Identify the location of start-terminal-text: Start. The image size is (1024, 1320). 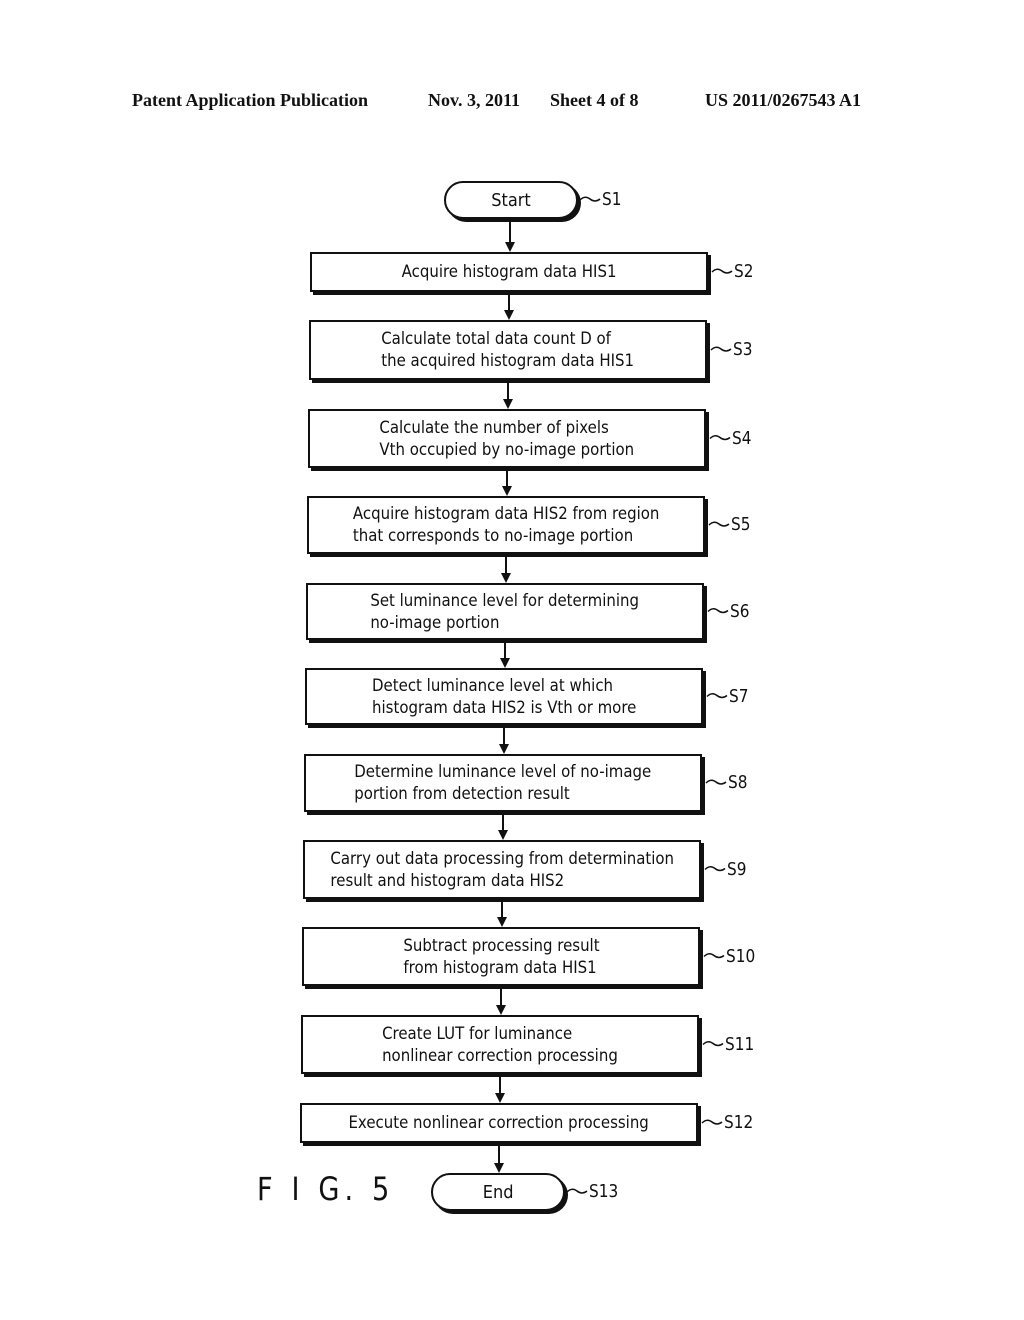
(511, 200).